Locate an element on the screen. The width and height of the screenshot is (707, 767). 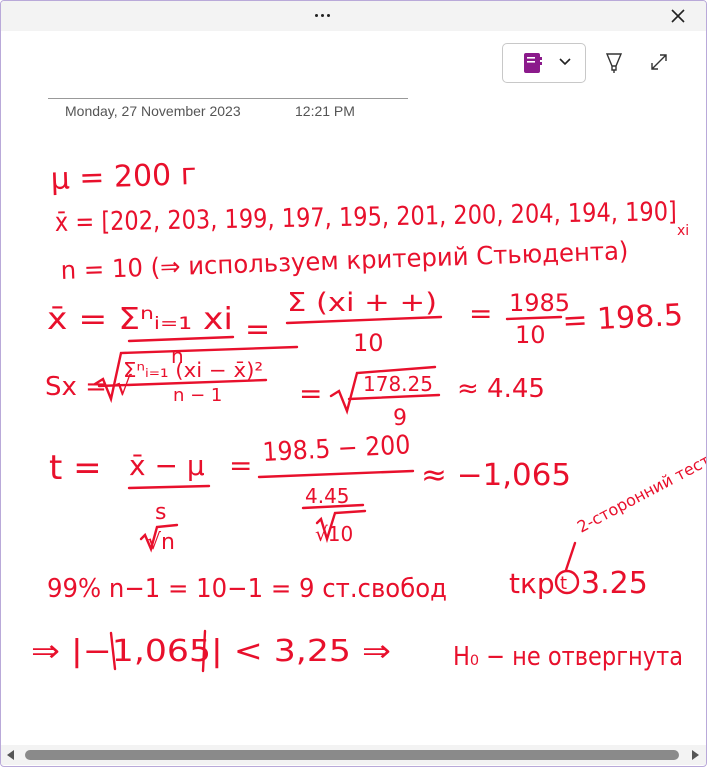
ink-two-sided: 2-сторонний тест is located at coordinates (640, 493).